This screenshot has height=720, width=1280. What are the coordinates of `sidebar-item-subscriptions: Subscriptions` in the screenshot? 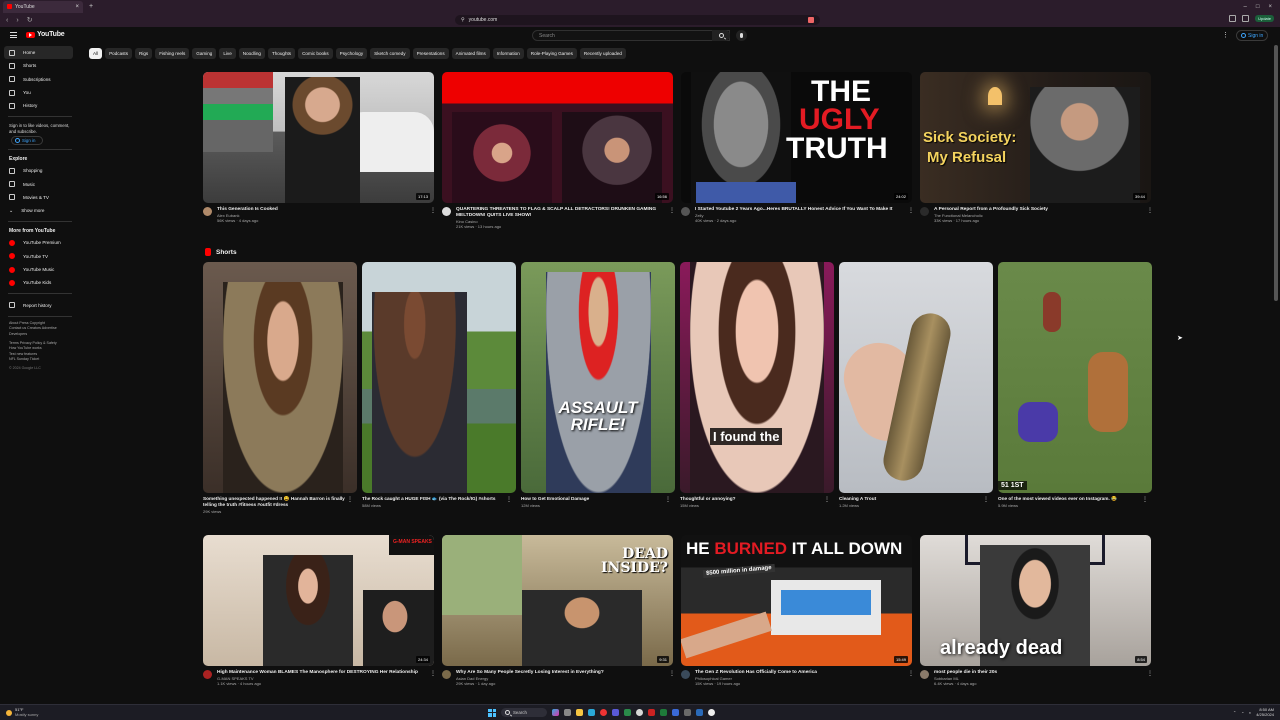 It's located at (40, 79).